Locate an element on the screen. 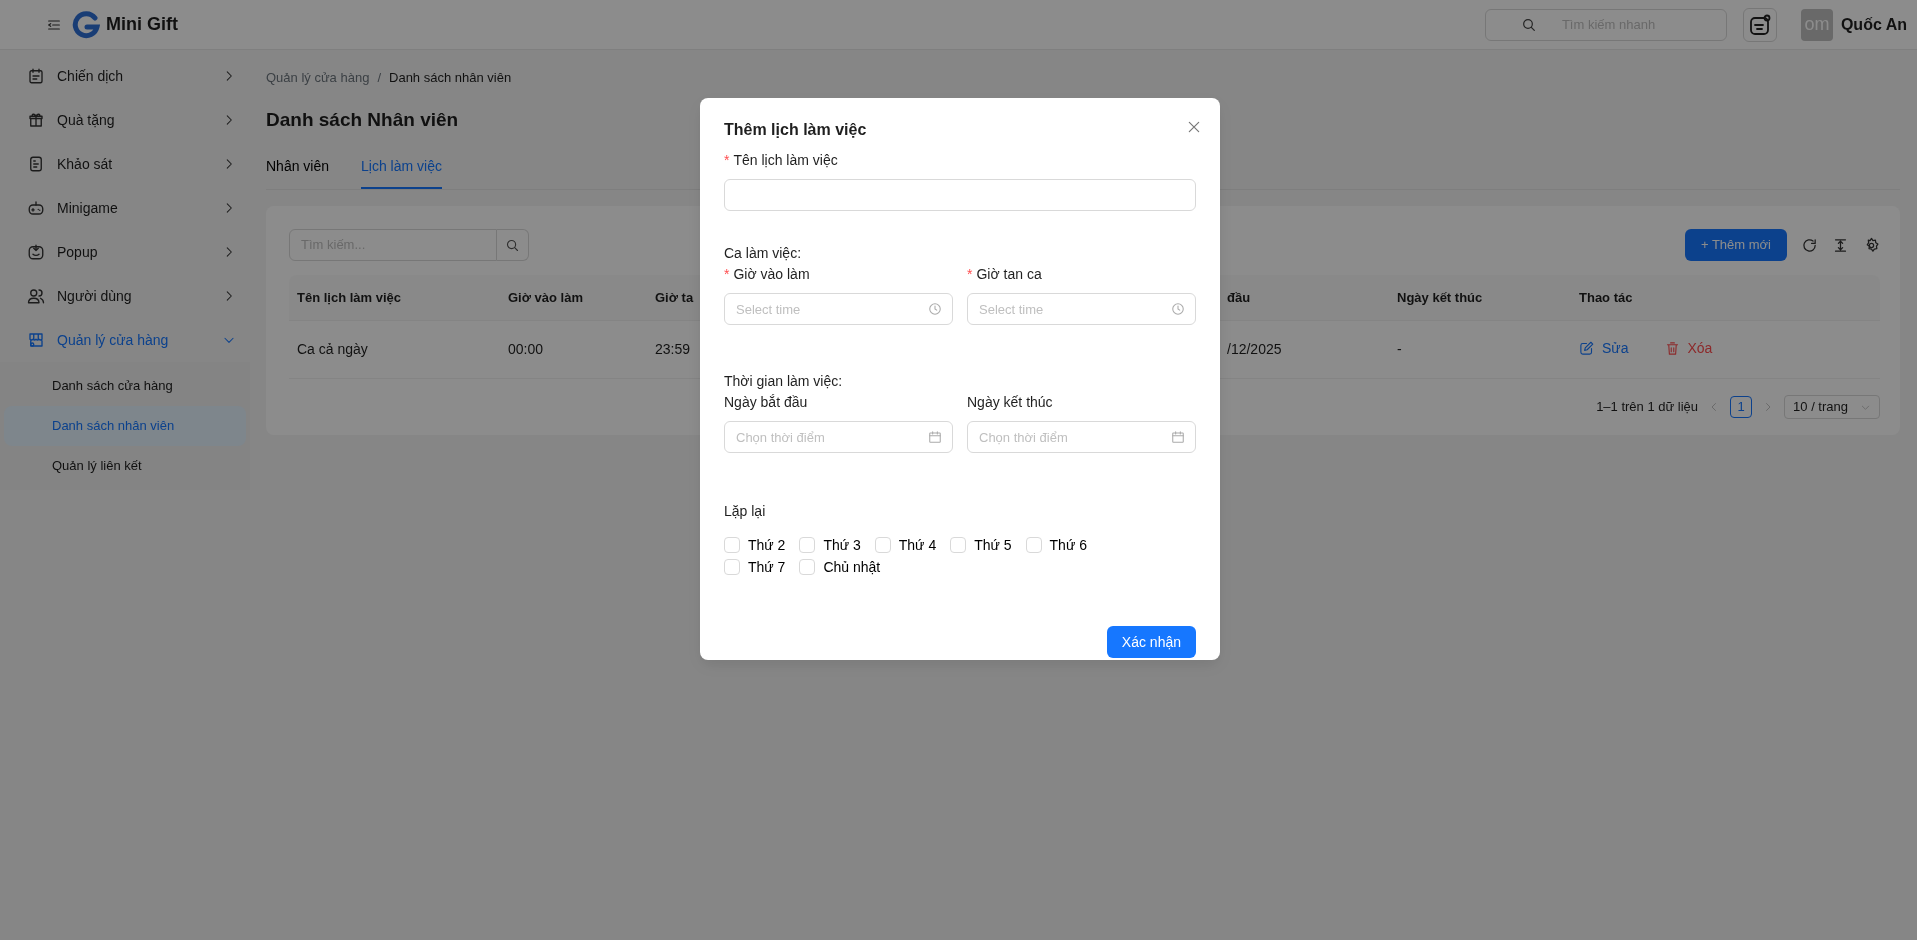 This screenshot has height=940, width=1917. day-checkbox: Thứ 7 is located at coordinates (755, 567).